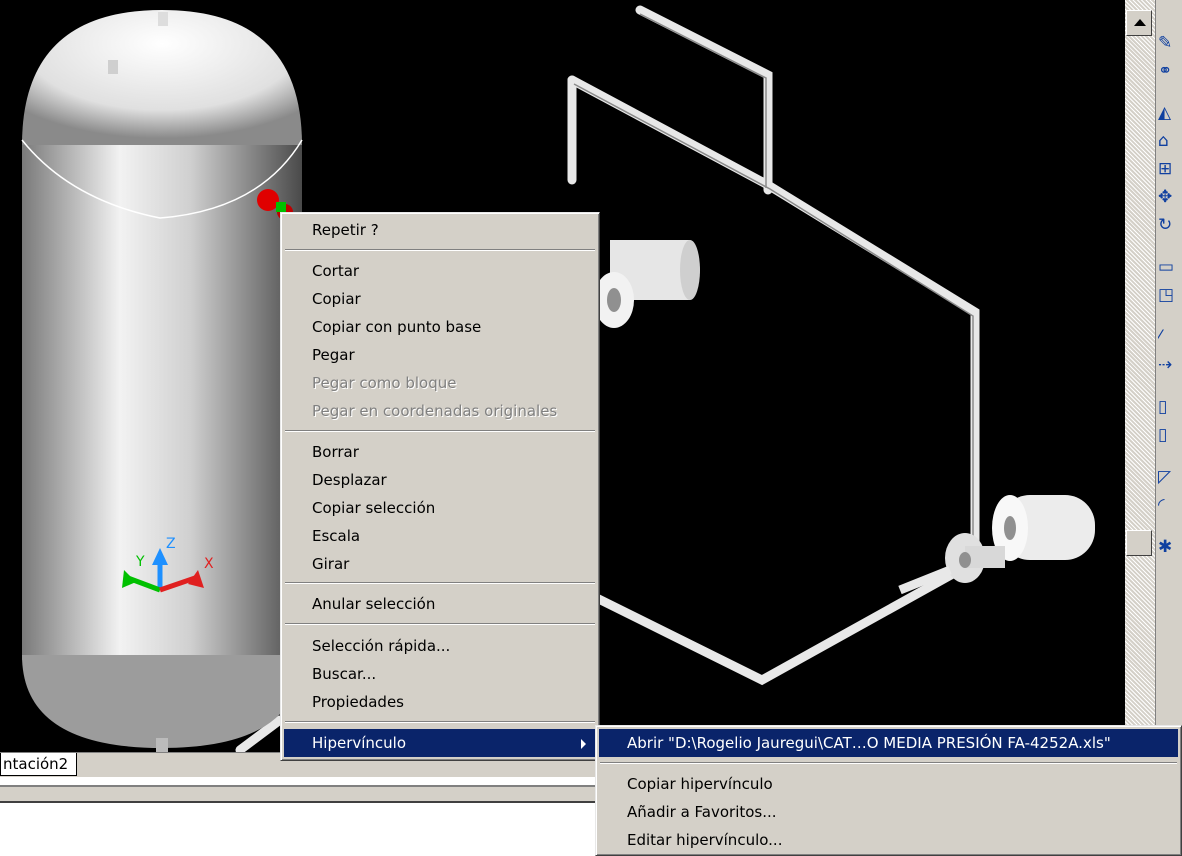 The height and width of the screenshot is (856, 1182). Describe the element at coordinates (888, 784) in the screenshot. I see `submenu-item-copy-hyperlink: Copiar hipervínculo` at that location.